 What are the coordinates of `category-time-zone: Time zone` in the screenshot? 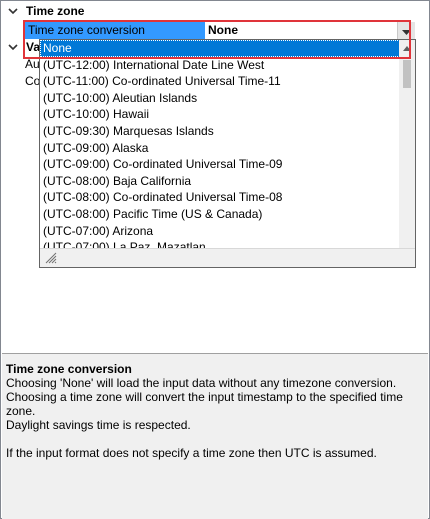 It's located at (215, 11).